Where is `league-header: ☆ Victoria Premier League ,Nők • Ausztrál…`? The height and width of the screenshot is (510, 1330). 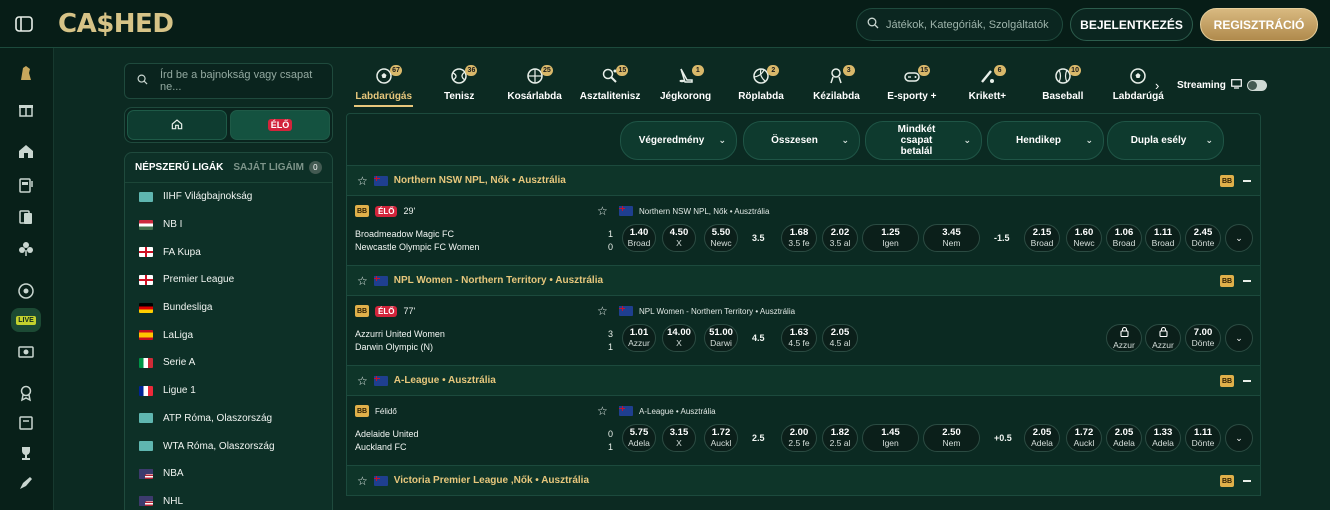
league-header: ☆ Victoria Premier League ,Nők • Ausztrál… is located at coordinates (803, 481).